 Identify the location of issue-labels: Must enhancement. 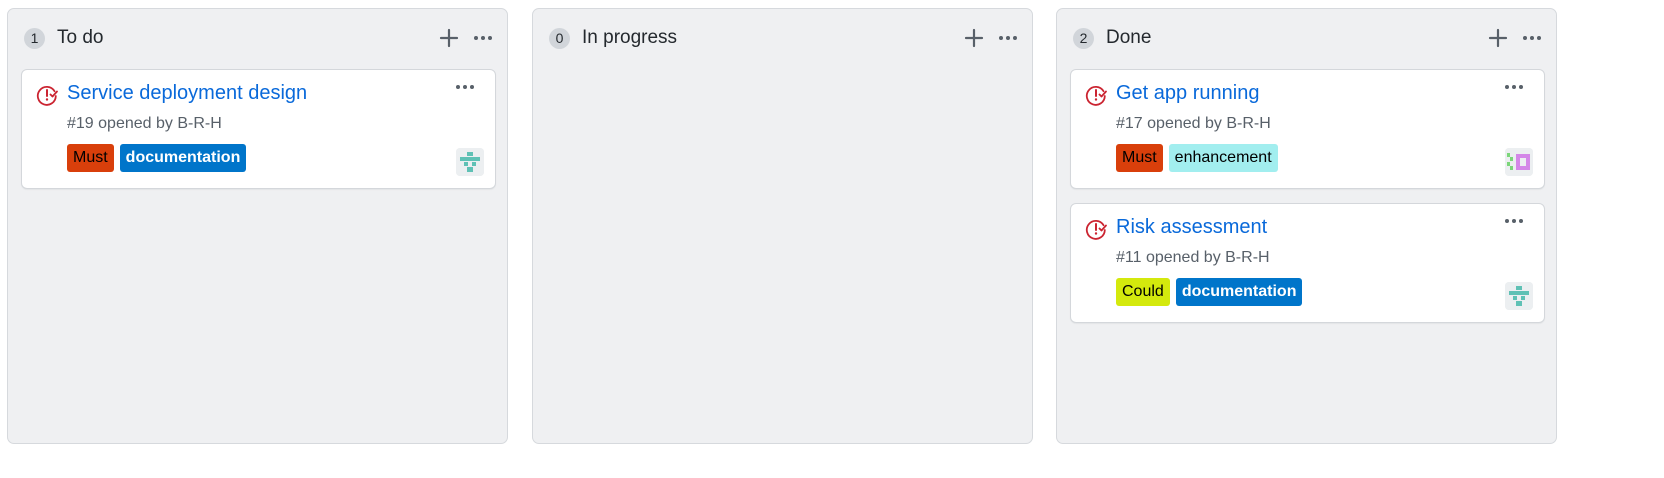
(1197, 158).